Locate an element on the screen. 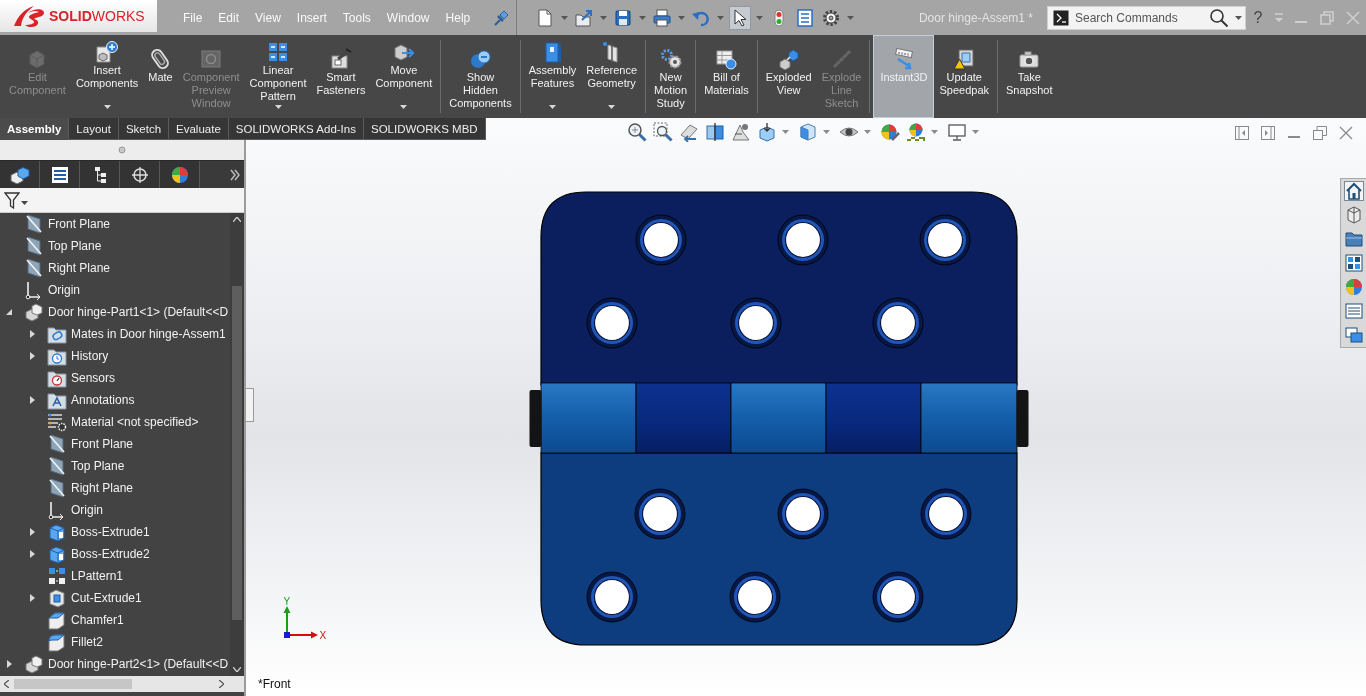  tree-item: LPattern1 is located at coordinates (115, 576).